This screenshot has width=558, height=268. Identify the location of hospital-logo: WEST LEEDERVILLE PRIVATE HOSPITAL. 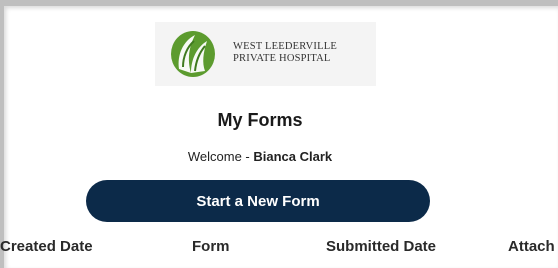
(265, 54).